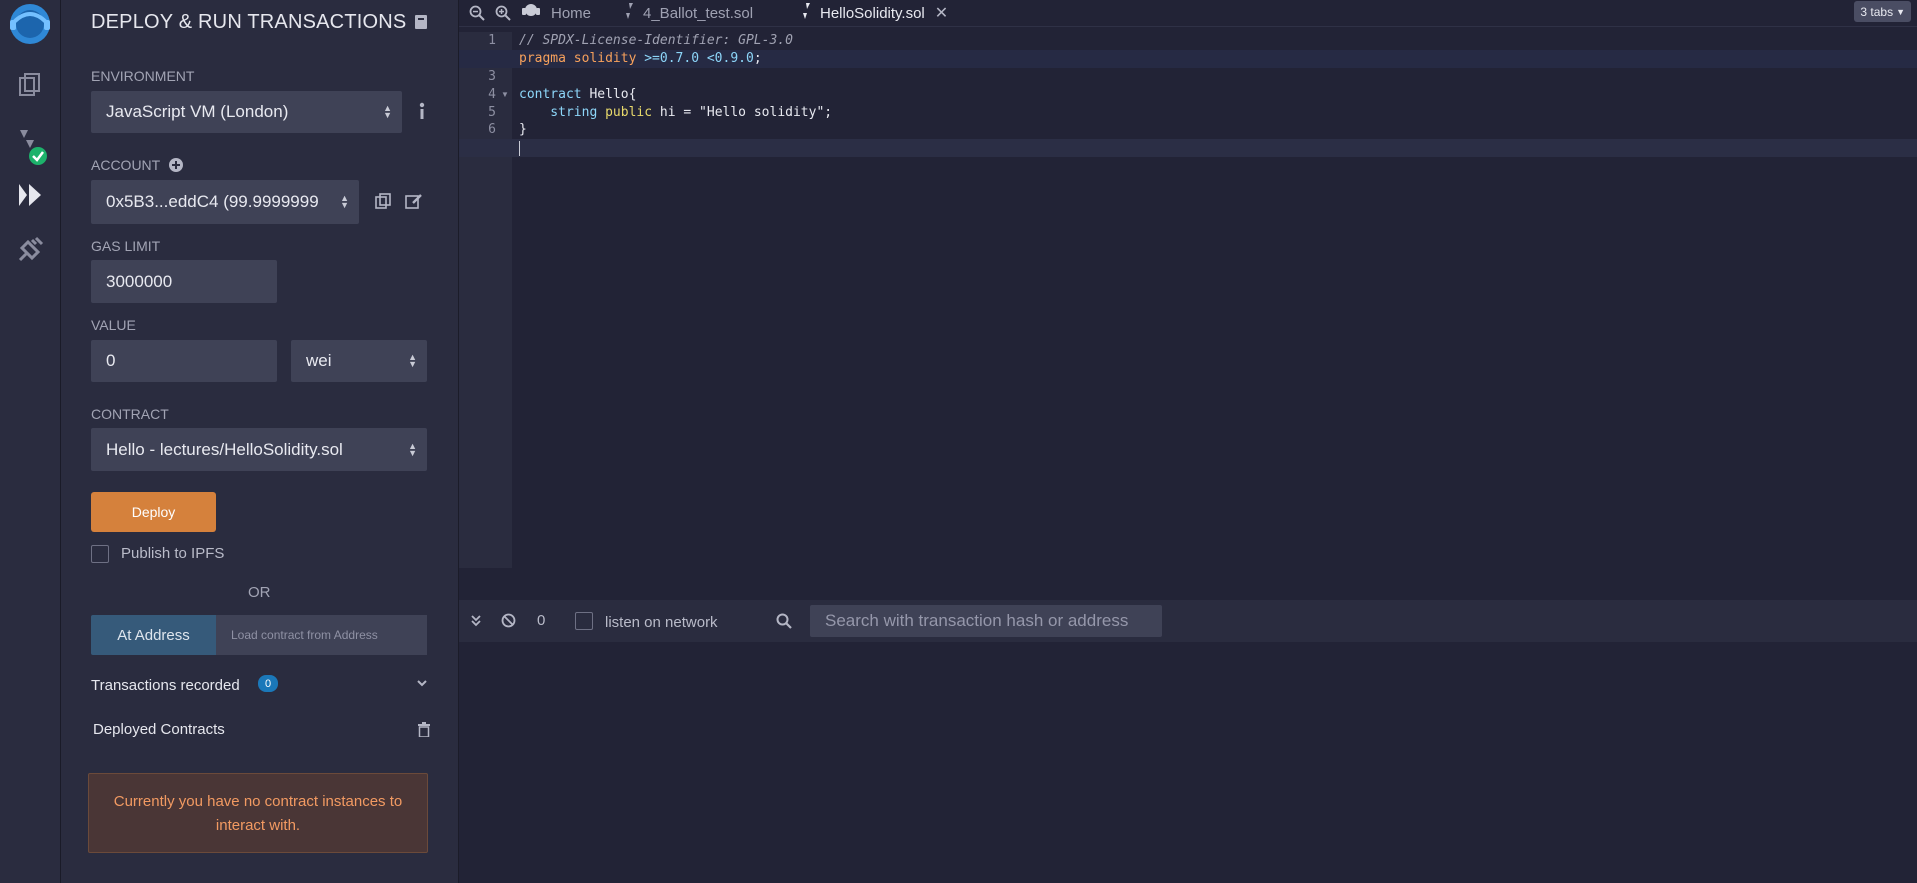 This screenshot has height=883, width=1917. What do you see at coordinates (321, 635) in the screenshot?
I see `load-address-input: Load contract from Address` at bounding box center [321, 635].